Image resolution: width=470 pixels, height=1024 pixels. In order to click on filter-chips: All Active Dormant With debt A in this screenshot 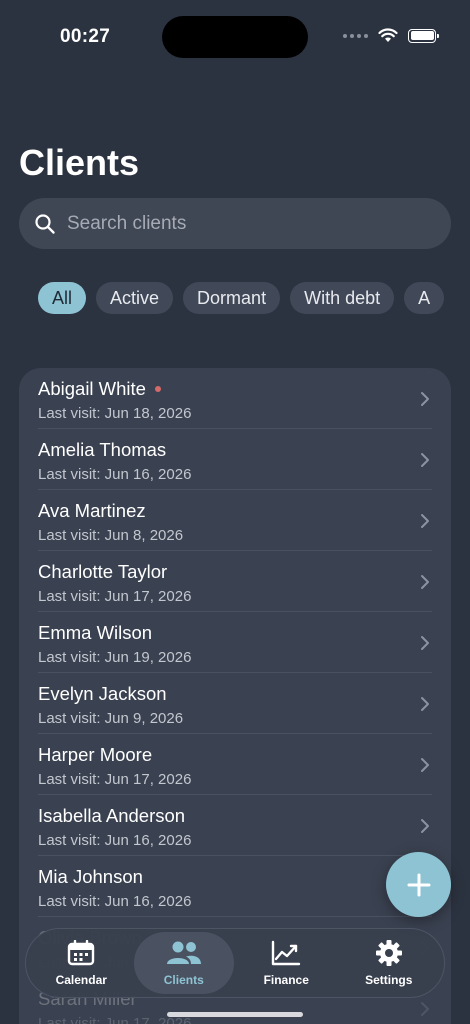, I will do `click(254, 298)`.